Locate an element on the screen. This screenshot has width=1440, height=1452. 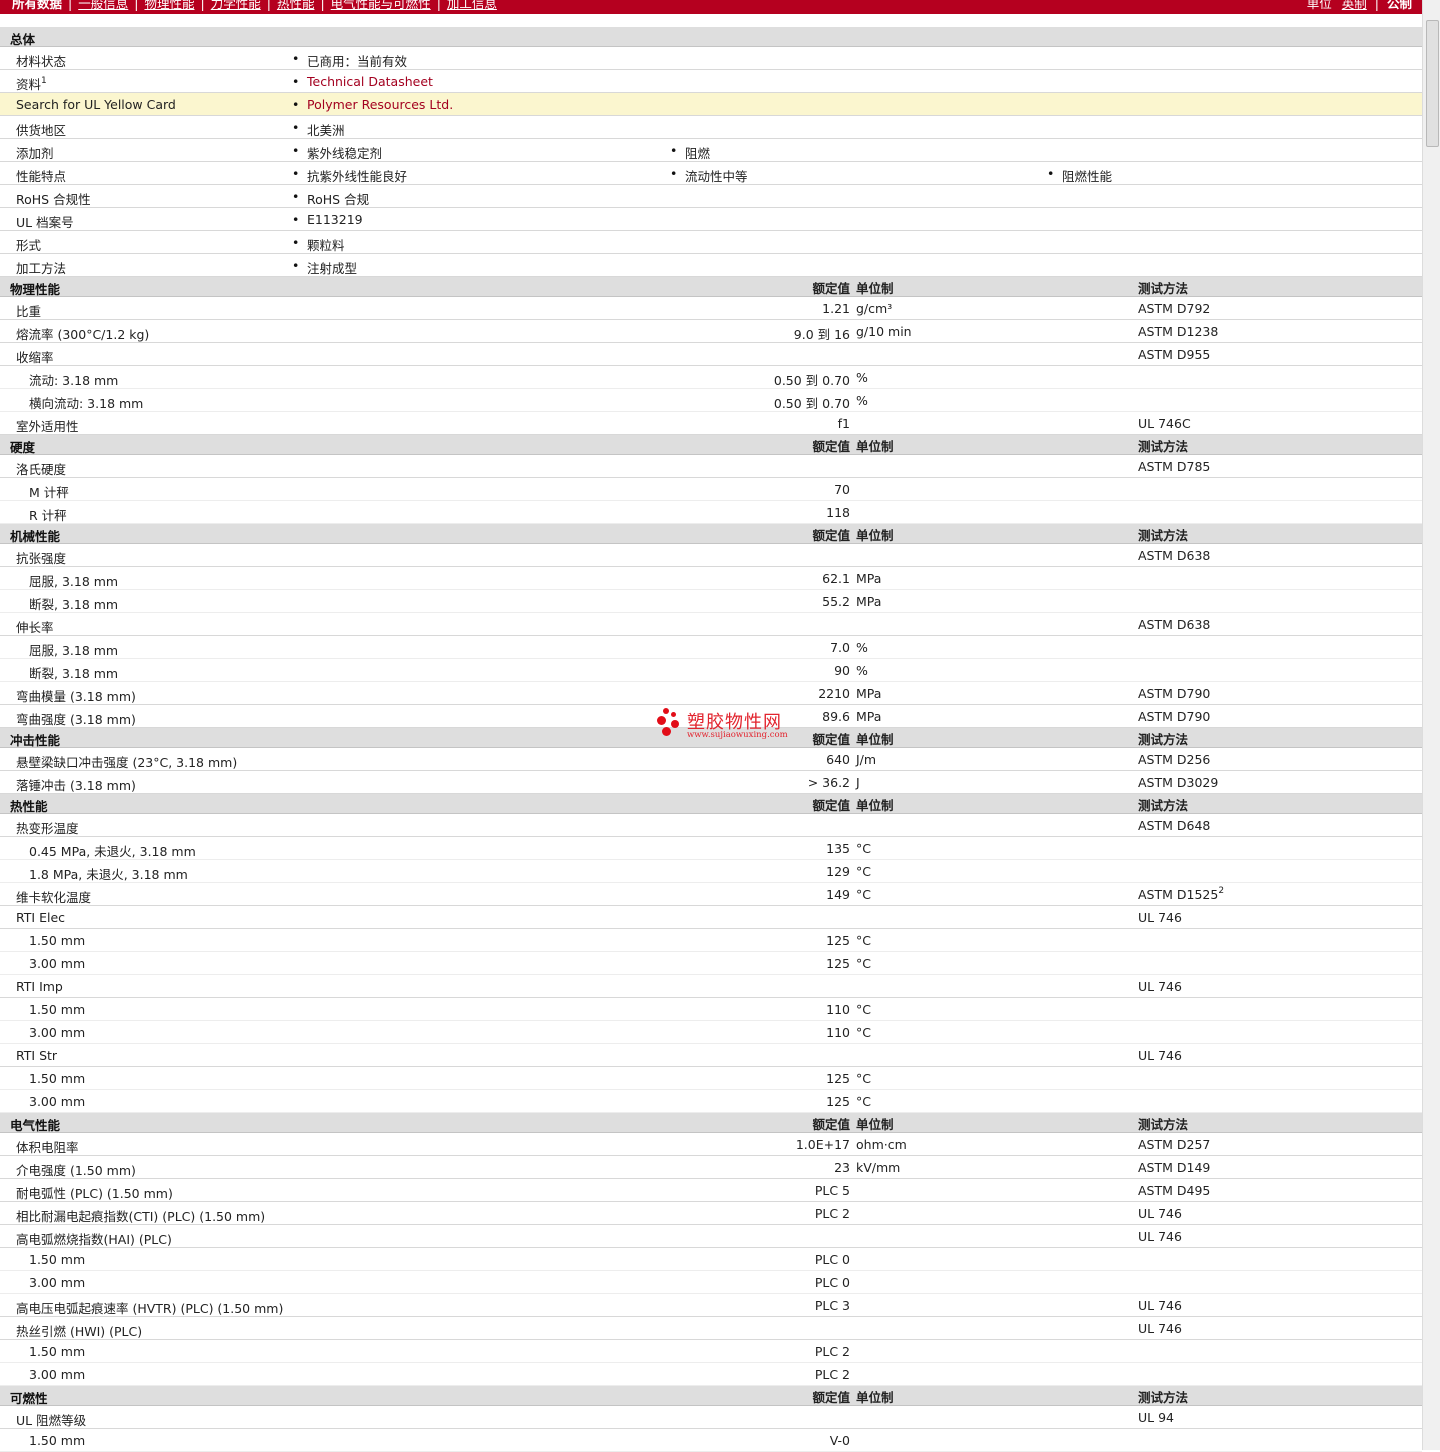
property-label: 熔流率 (300°C/1.2 kg) is located at coordinates (83, 334).